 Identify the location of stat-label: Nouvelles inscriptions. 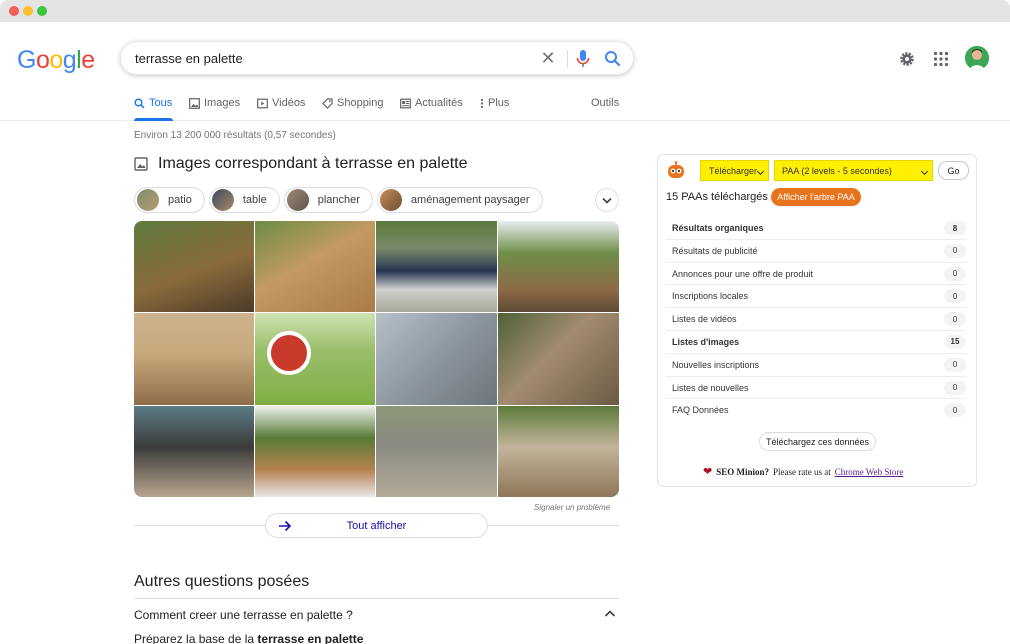
(716, 364).